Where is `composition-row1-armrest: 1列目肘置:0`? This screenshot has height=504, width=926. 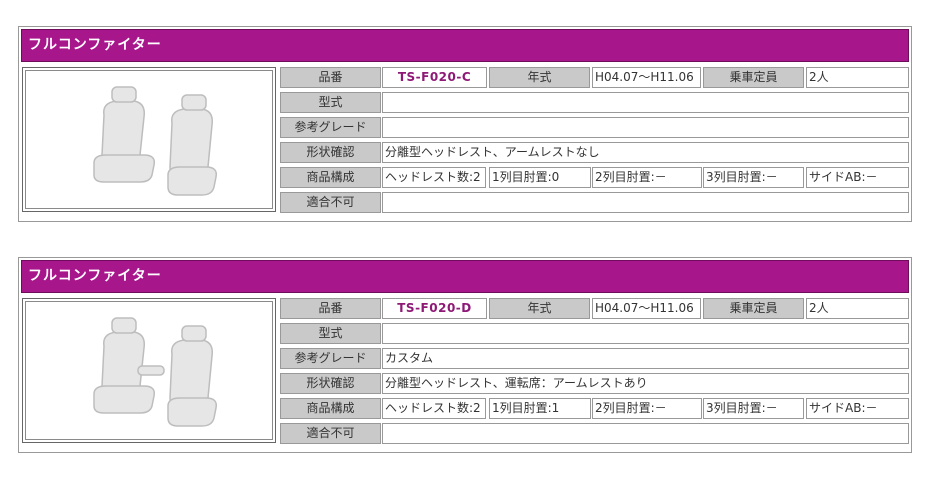 composition-row1-armrest: 1列目肘置:0 is located at coordinates (540, 177).